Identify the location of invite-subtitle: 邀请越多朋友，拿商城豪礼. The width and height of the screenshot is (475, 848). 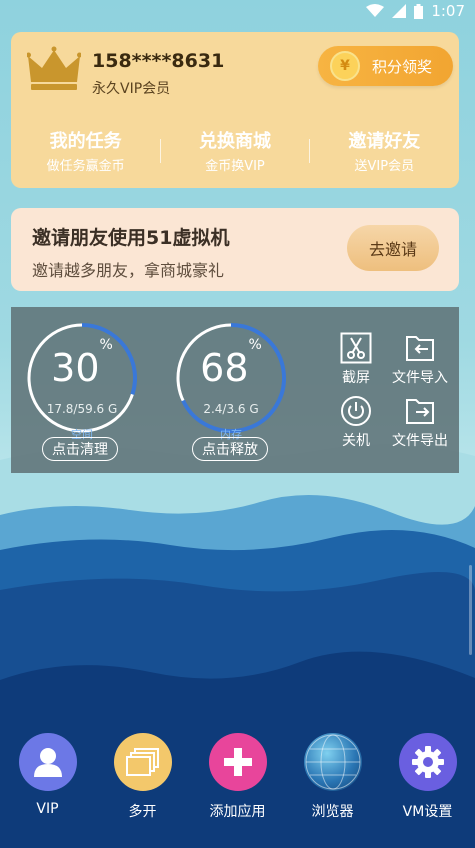
(128, 270).